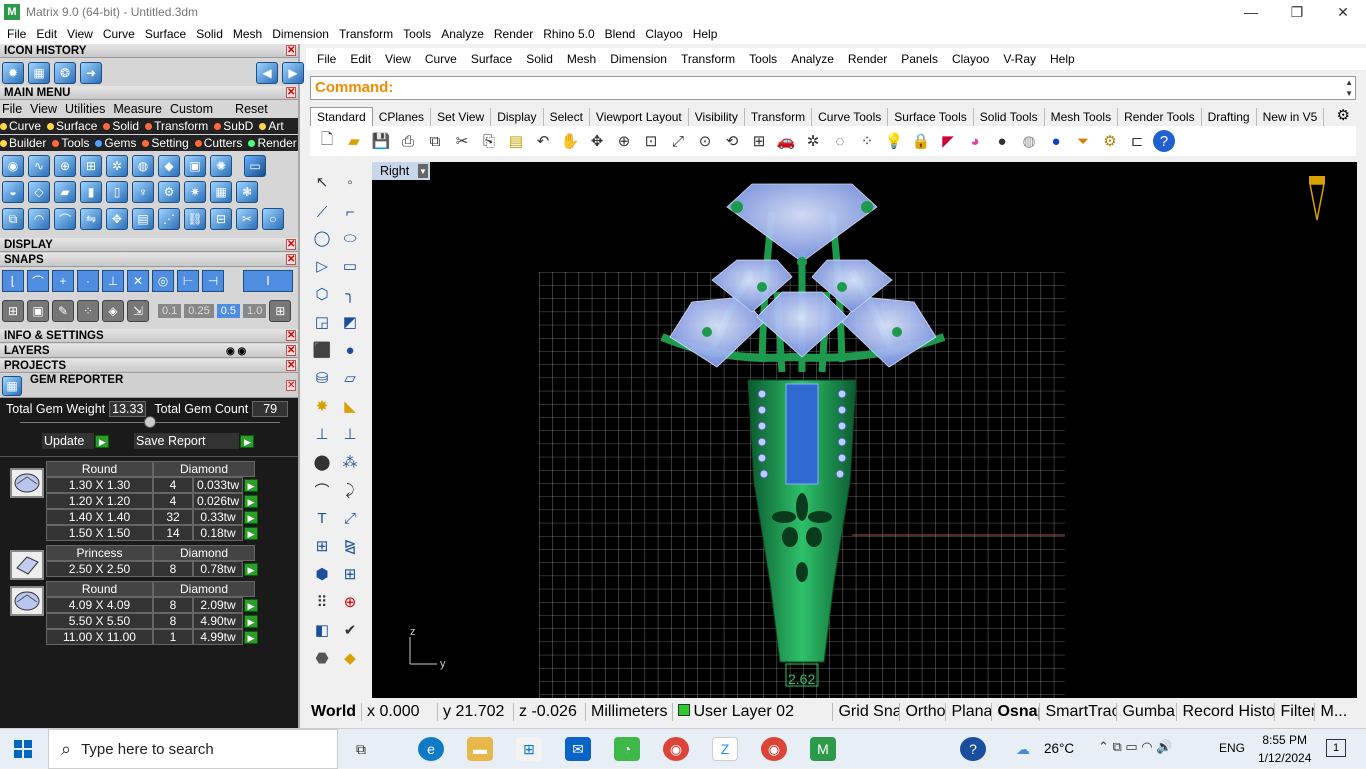  I want to click on grid-array-icon: ⠿, so click(322, 602).